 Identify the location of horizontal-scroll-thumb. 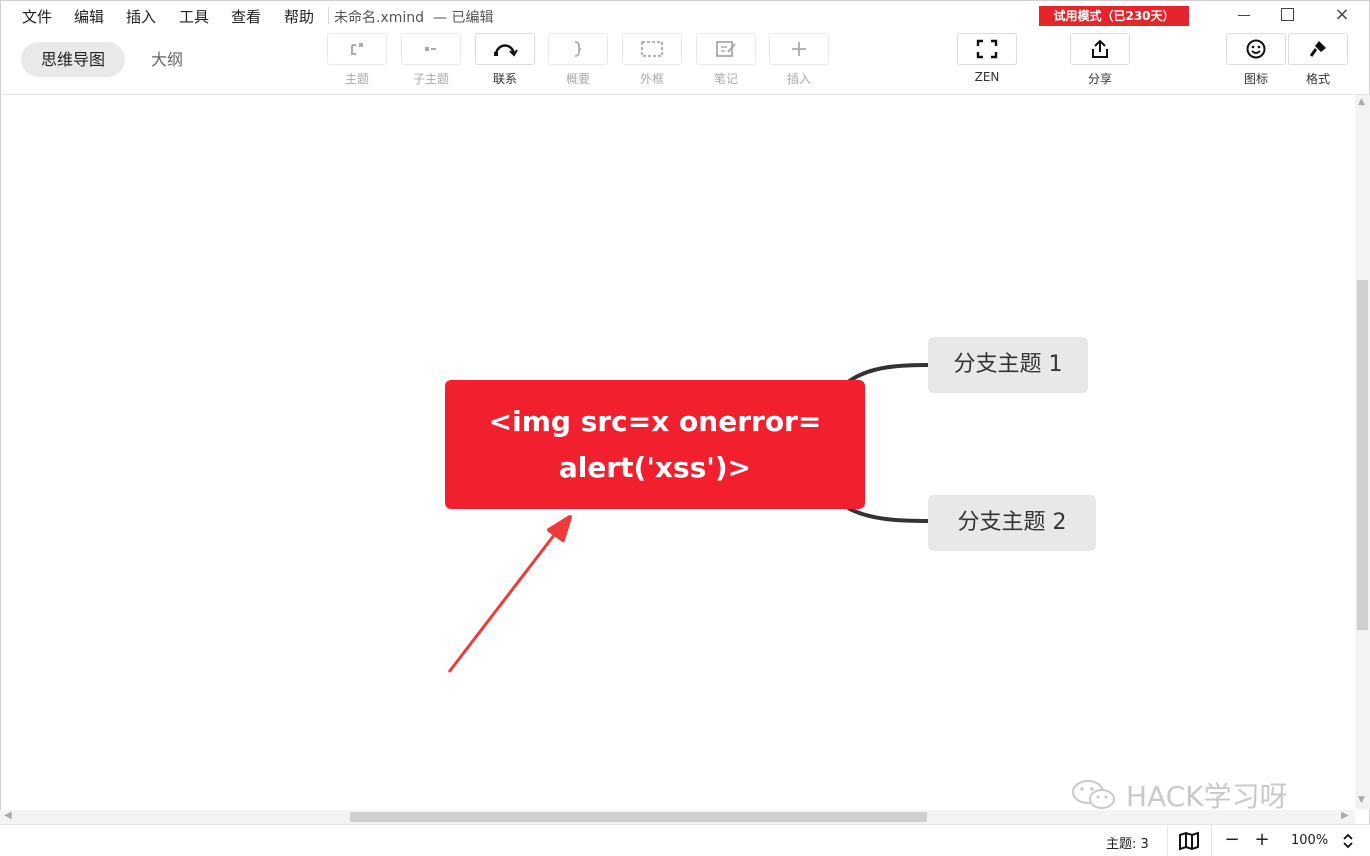
(638, 817).